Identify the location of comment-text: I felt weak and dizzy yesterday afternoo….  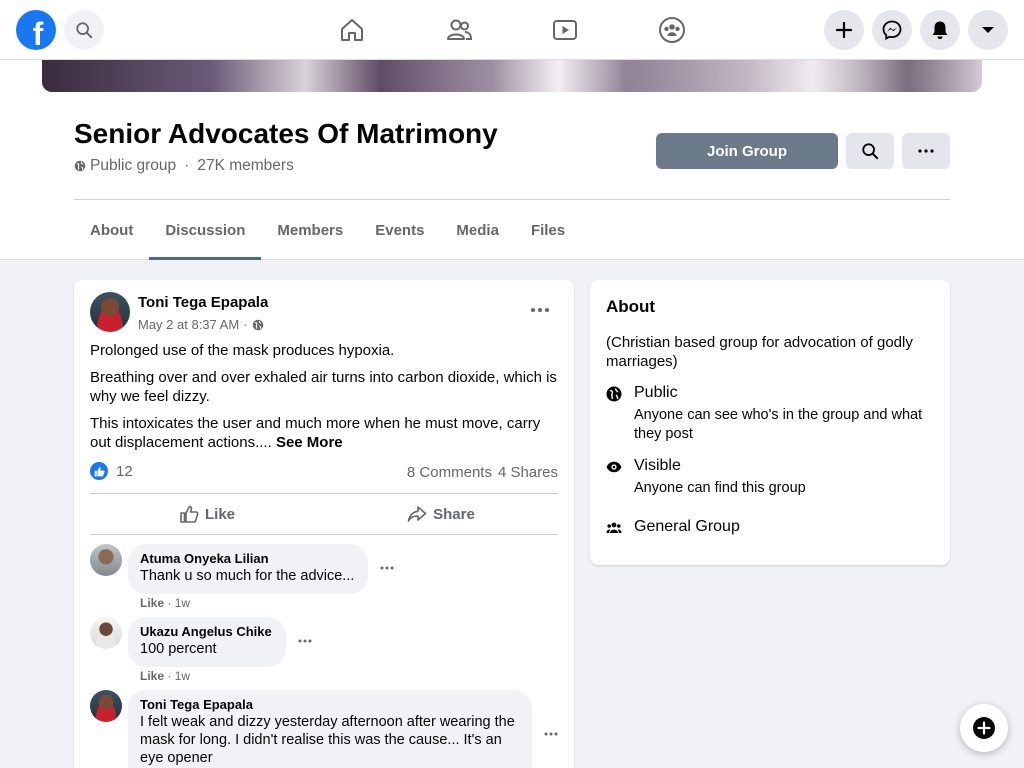
(327, 740).